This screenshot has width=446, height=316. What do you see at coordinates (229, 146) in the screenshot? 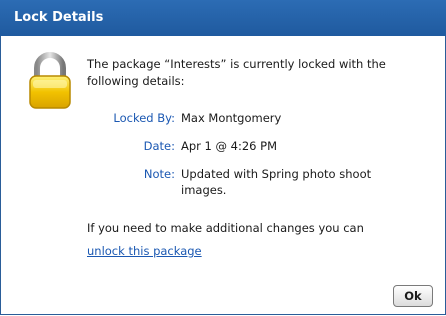
I see `date-value: Apr 1 @ 4:26 PM` at bounding box center [229, 146].